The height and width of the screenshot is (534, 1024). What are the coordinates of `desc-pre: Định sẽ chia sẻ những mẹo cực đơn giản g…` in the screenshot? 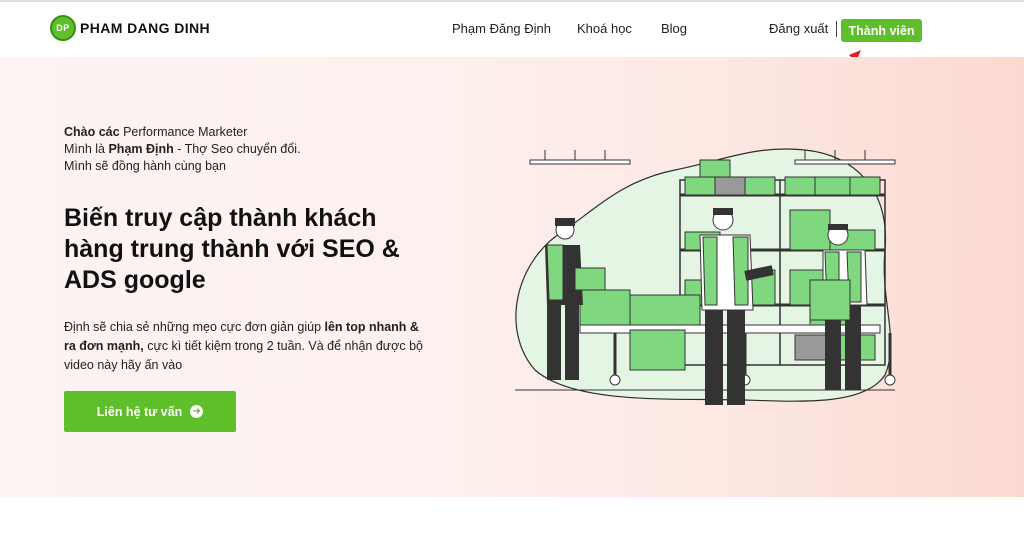 It's located at (194, 327).